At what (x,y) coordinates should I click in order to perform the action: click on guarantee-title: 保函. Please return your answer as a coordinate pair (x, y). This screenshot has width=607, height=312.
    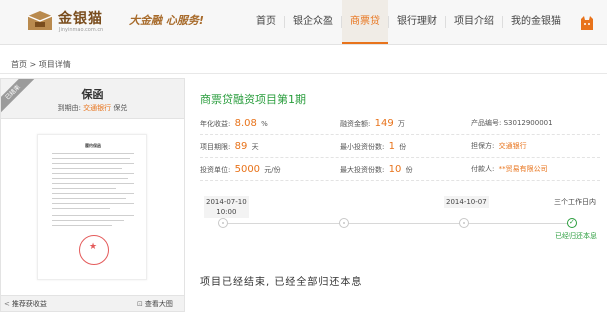
    Looking at the image, I should click on (92, 94).